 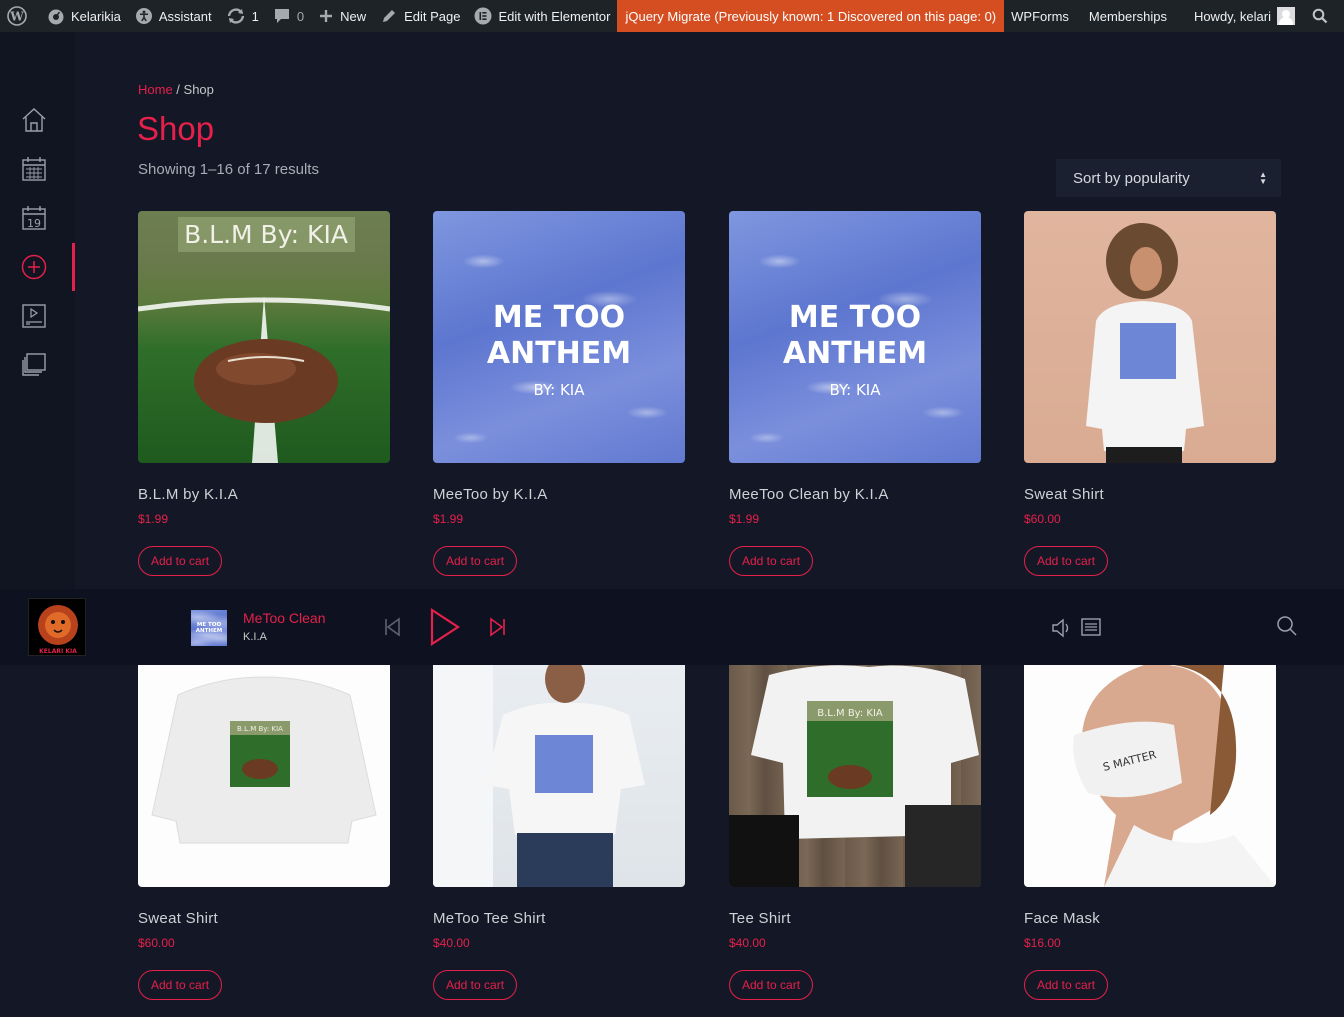 I want to click on player-search-icon, so click(x=1287, y=626).